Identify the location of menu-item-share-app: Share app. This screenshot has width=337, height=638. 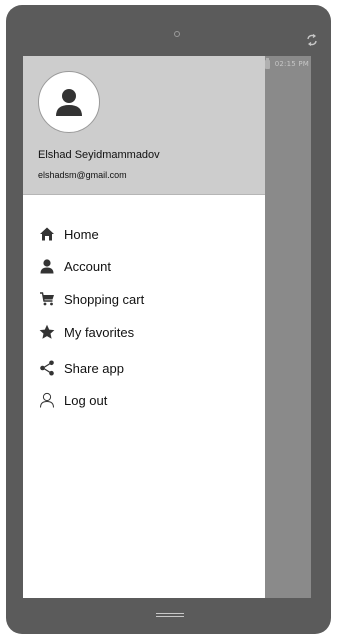
(148, 368).